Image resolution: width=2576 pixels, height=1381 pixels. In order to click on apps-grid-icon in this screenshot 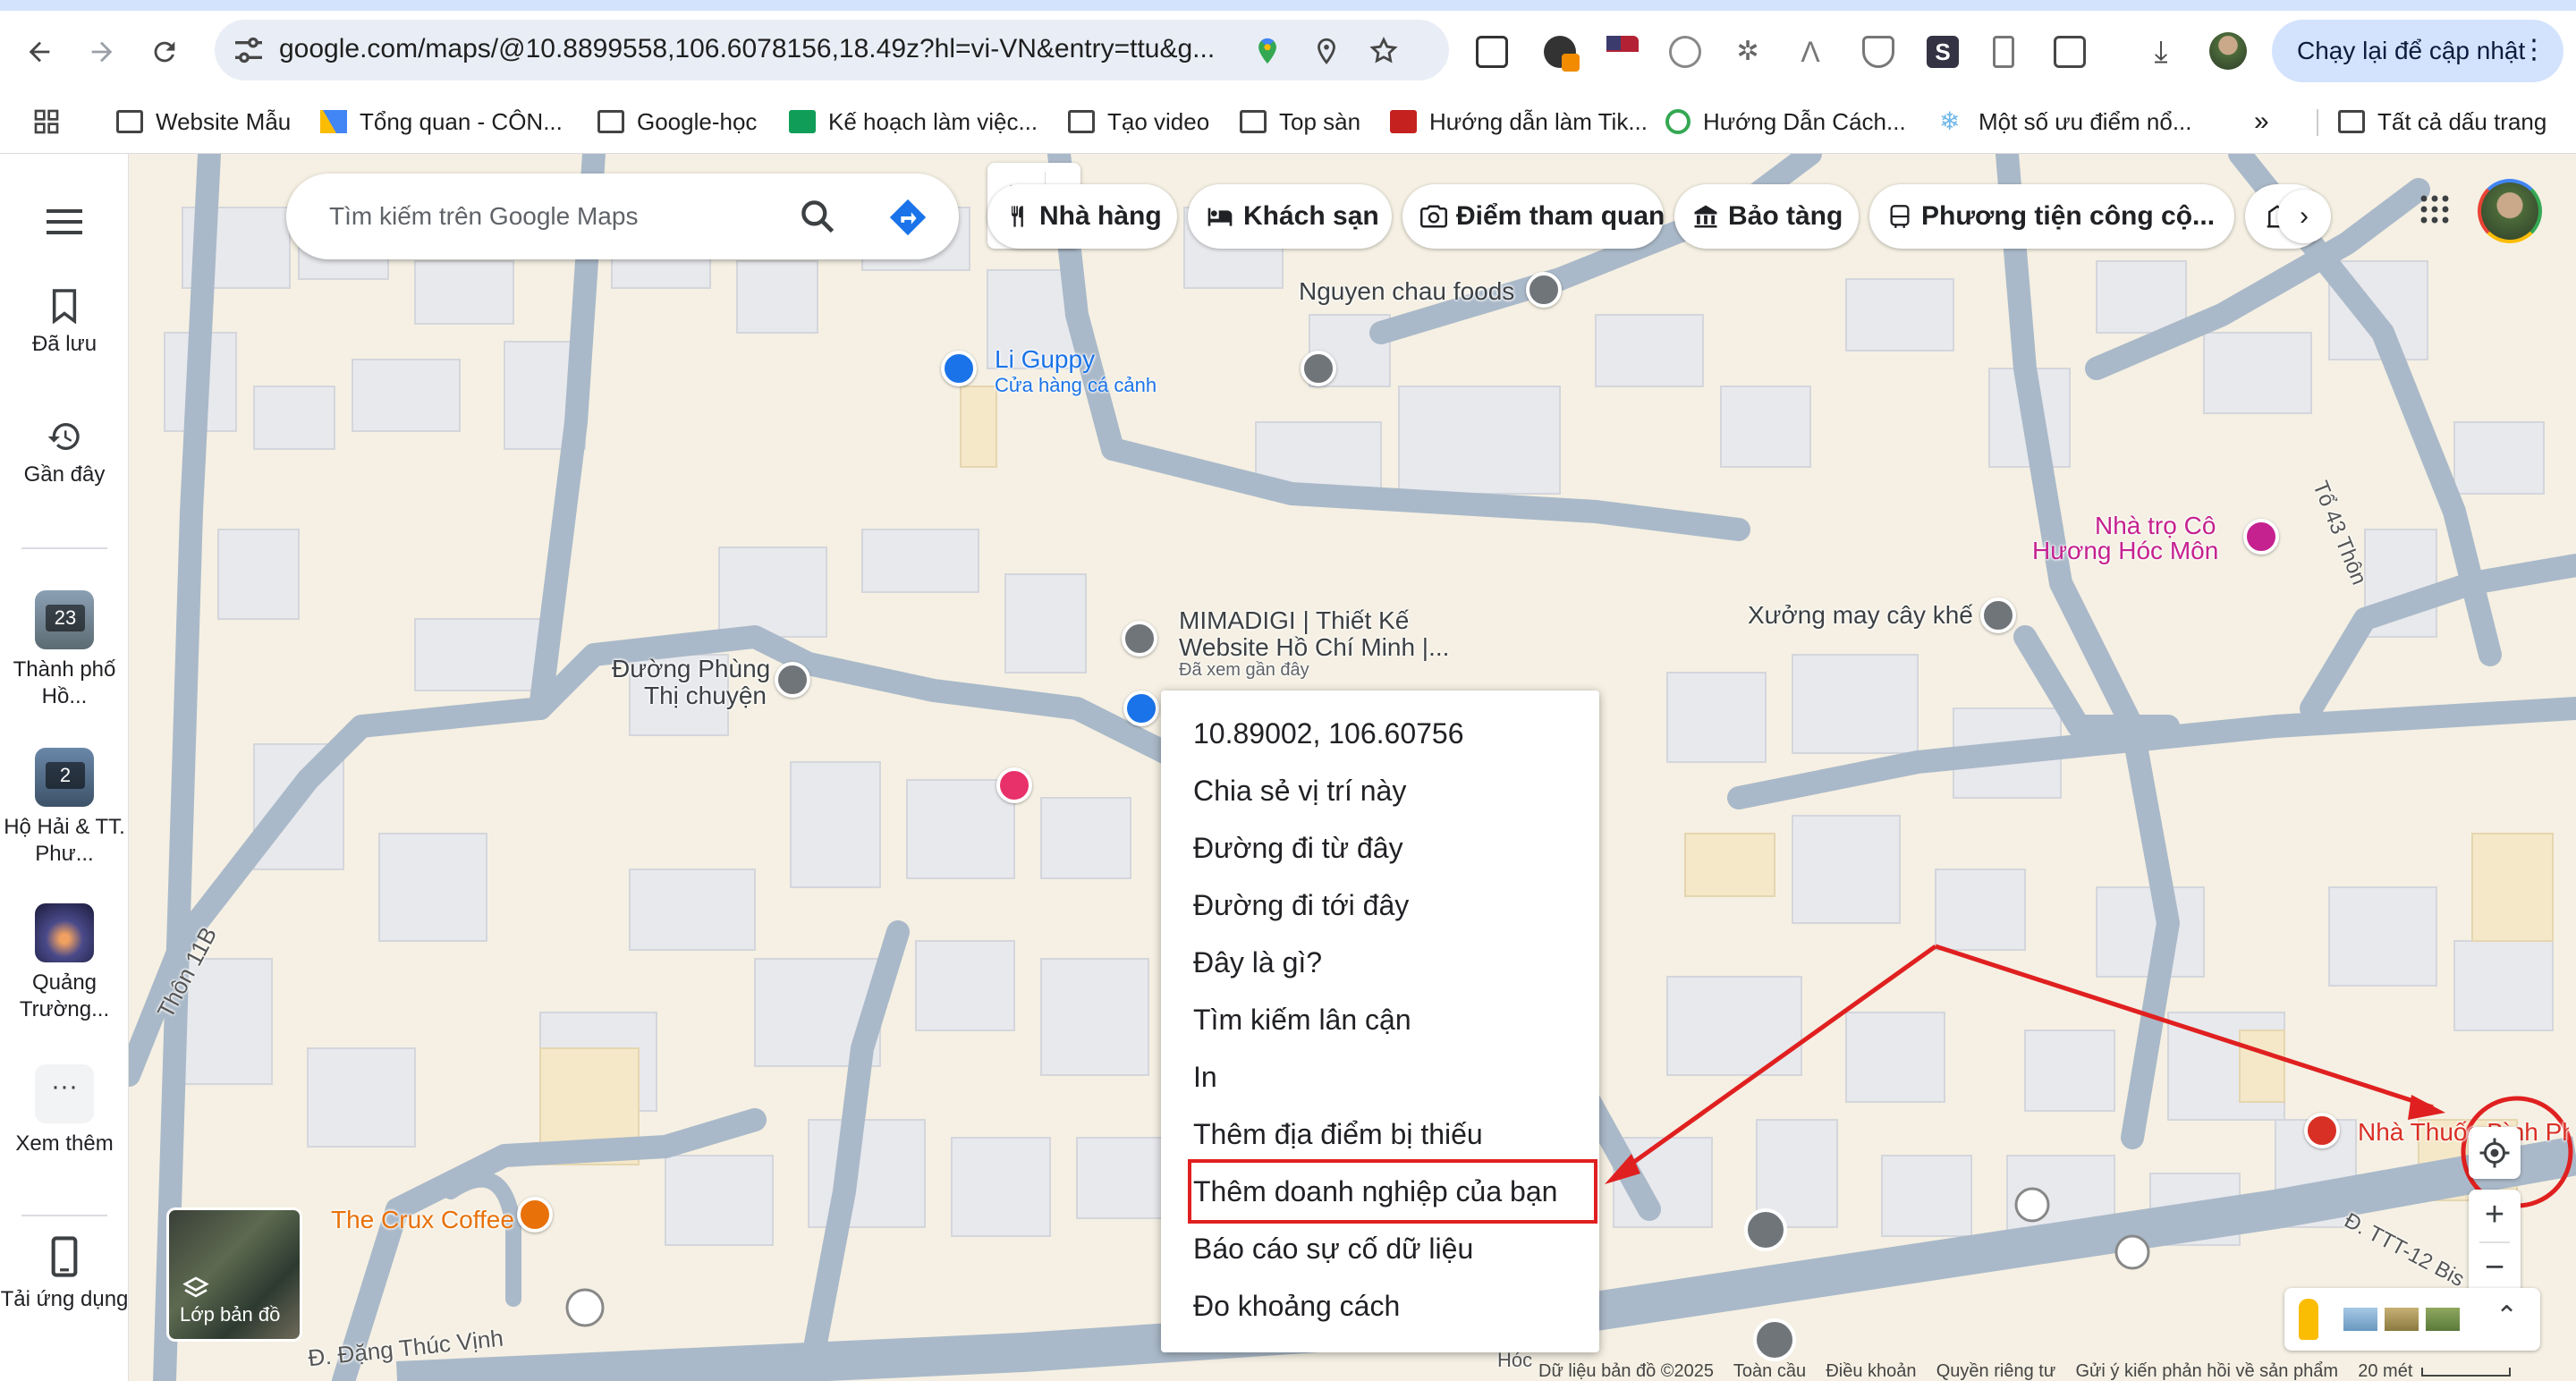, I will do `click(46, 121)`.